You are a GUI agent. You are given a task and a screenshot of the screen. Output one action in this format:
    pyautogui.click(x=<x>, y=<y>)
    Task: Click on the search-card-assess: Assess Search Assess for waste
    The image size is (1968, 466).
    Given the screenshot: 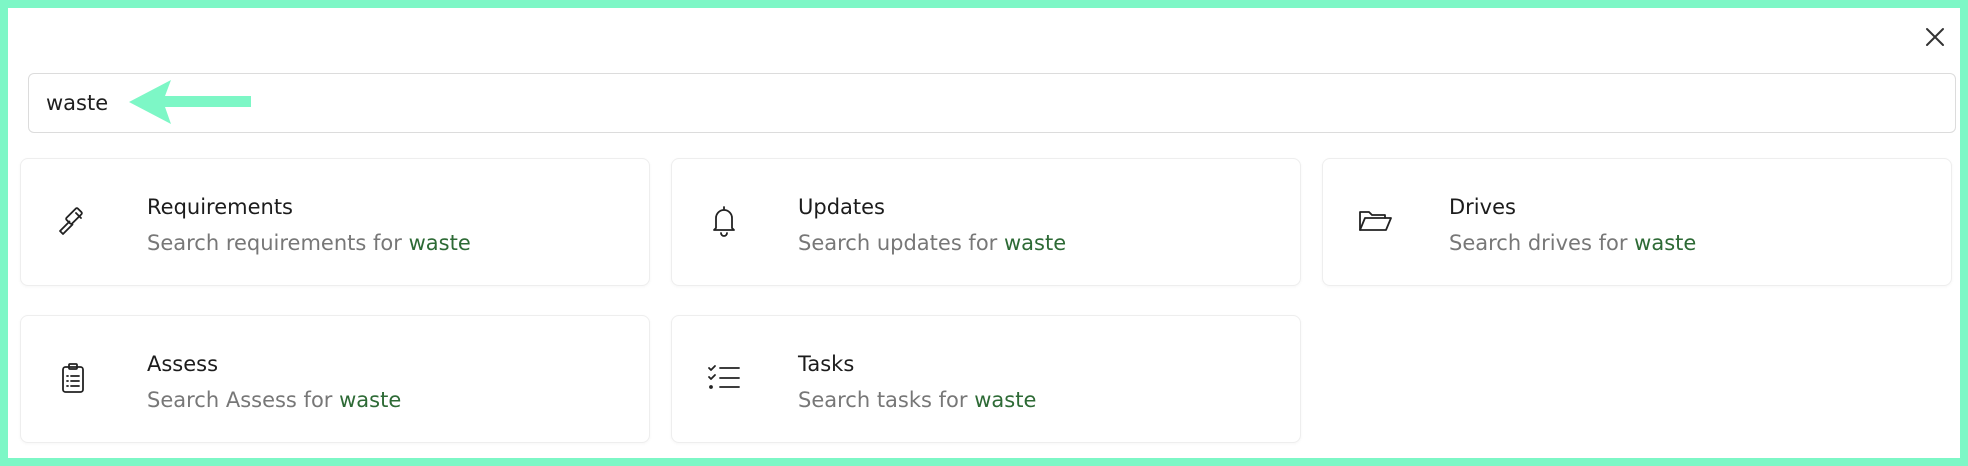 What is the action you would take?
    pyautogui.click(x=335, y=379)
    